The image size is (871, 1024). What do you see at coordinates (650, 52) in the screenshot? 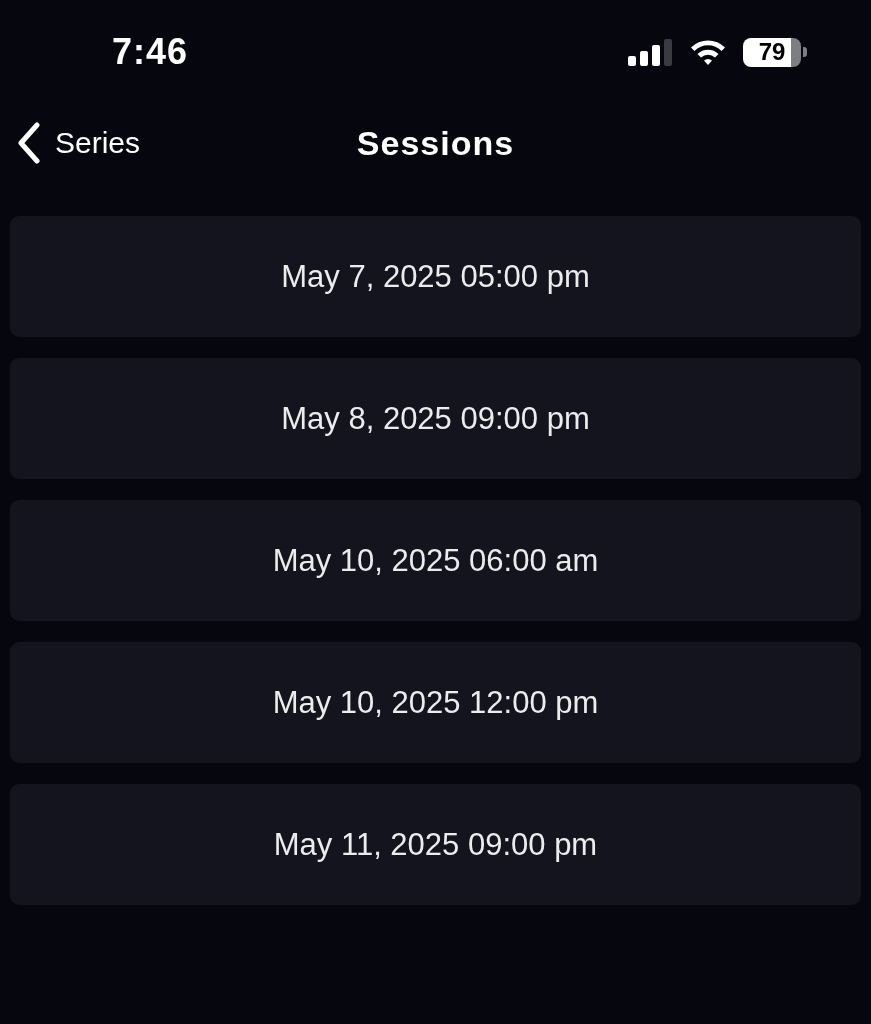
I see `signal-icon` at bounding box center [650, 52].